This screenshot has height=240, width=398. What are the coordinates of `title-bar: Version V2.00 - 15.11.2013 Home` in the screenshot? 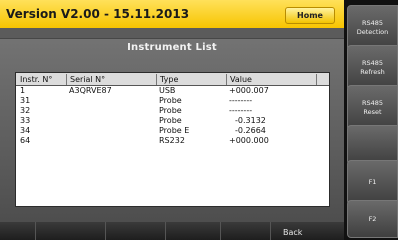 It's located at (172, 14).